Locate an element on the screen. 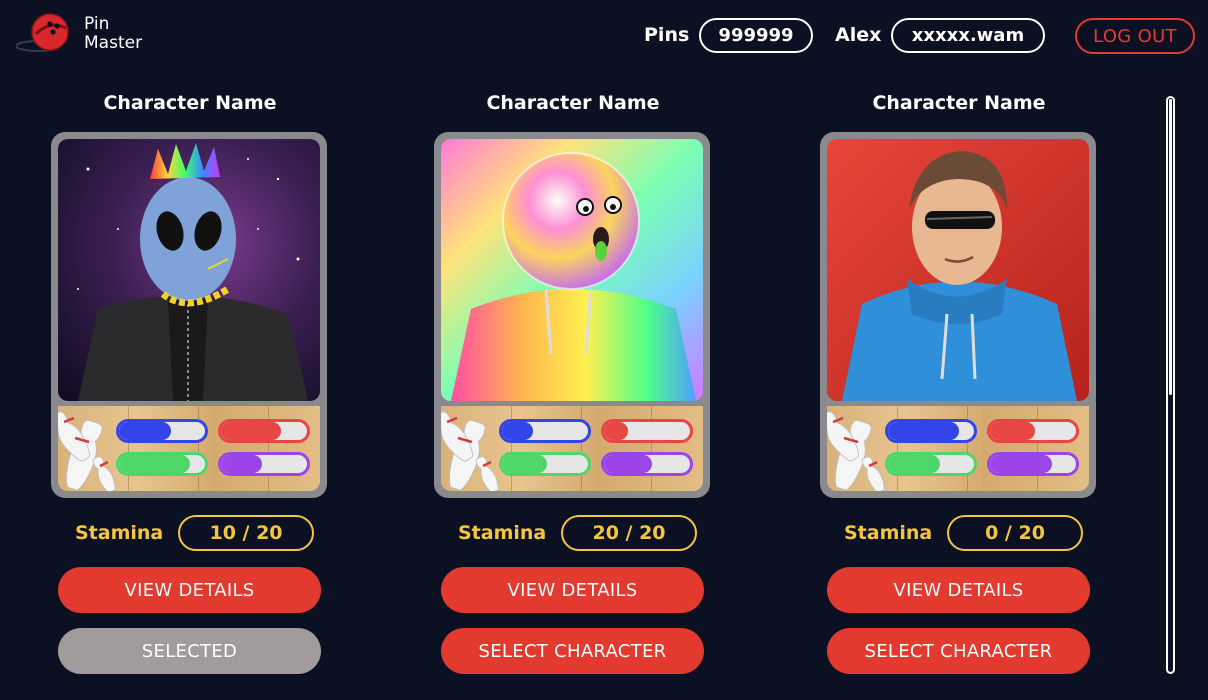  pins-balance: 999999 is located at coordinates (756, 35).